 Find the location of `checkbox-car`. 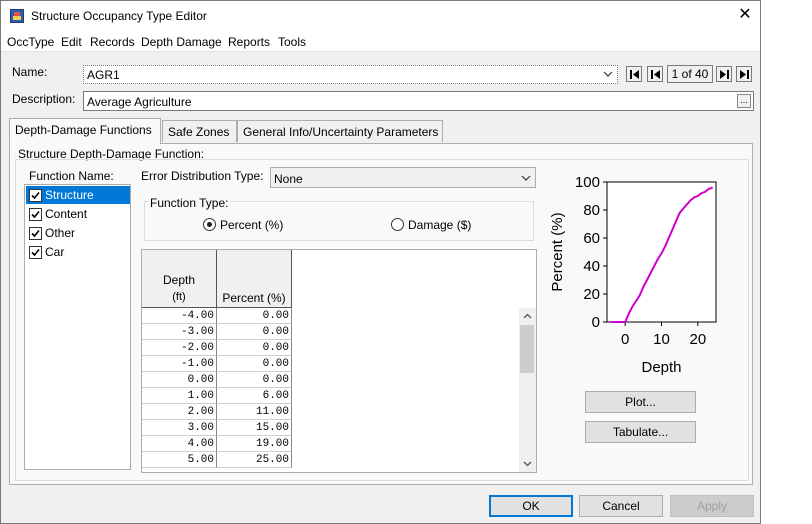

checkbox-car is located at coordinates (35, 252).